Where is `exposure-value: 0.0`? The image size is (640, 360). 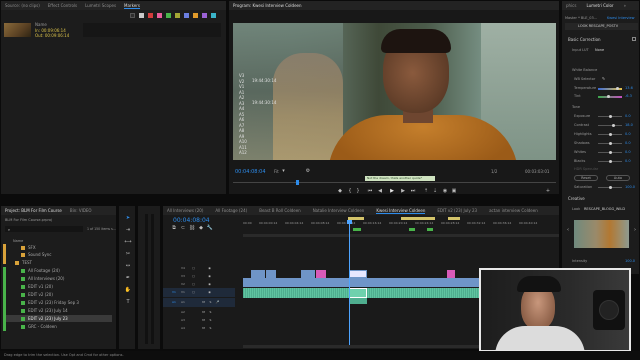 exposure-value: 0.0 is located at coordinates (628, 116).